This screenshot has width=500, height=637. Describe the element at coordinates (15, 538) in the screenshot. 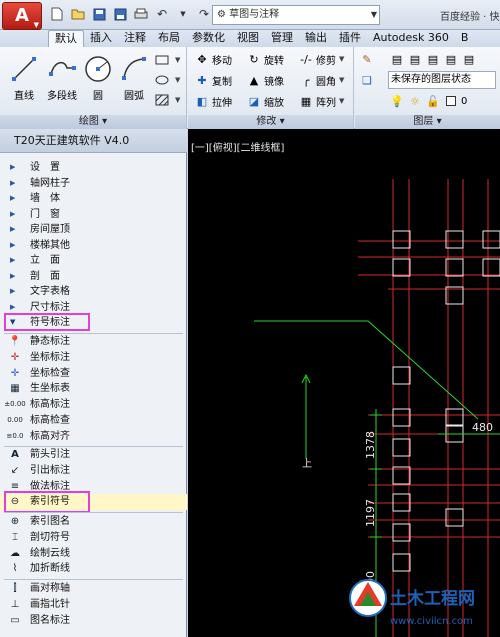

I see `section-symbol-icon: ⌶` at that location.